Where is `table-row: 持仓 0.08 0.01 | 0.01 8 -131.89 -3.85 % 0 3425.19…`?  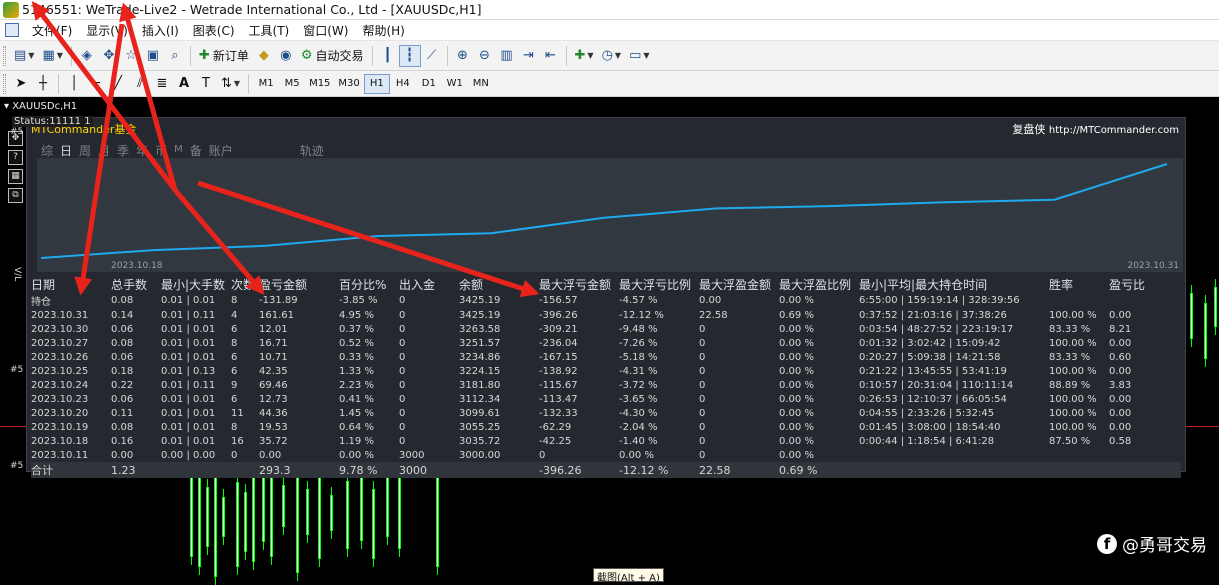 table-row: 持仓 0.08 0.01 | 0.01 8 -131.89 -3.85 % 0 3425.19… is located at coordinates (606, 300).